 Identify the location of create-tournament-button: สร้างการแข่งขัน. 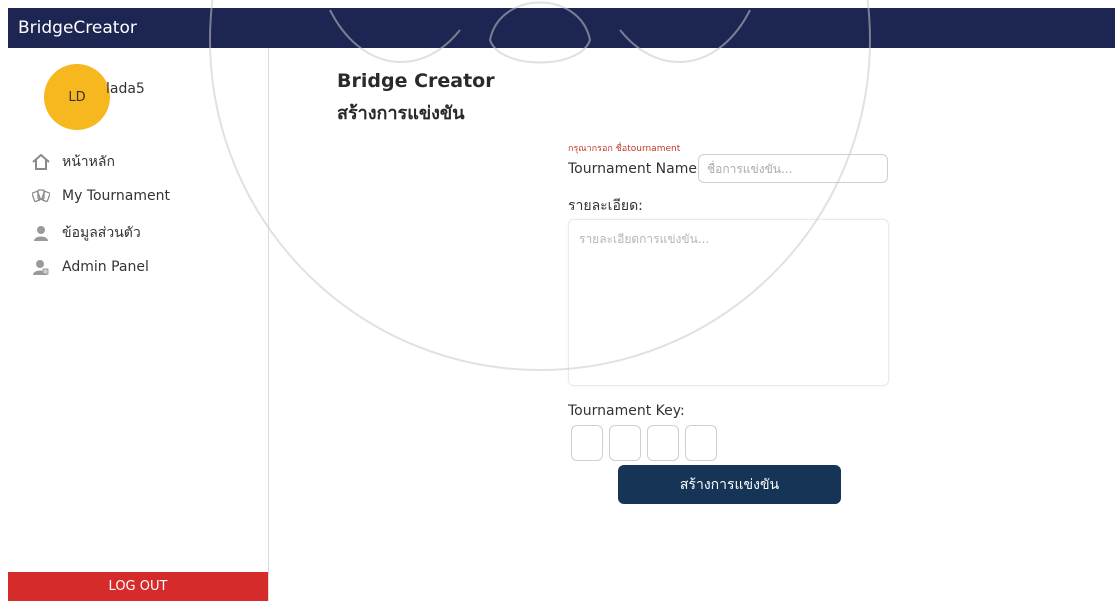
(729, 484).